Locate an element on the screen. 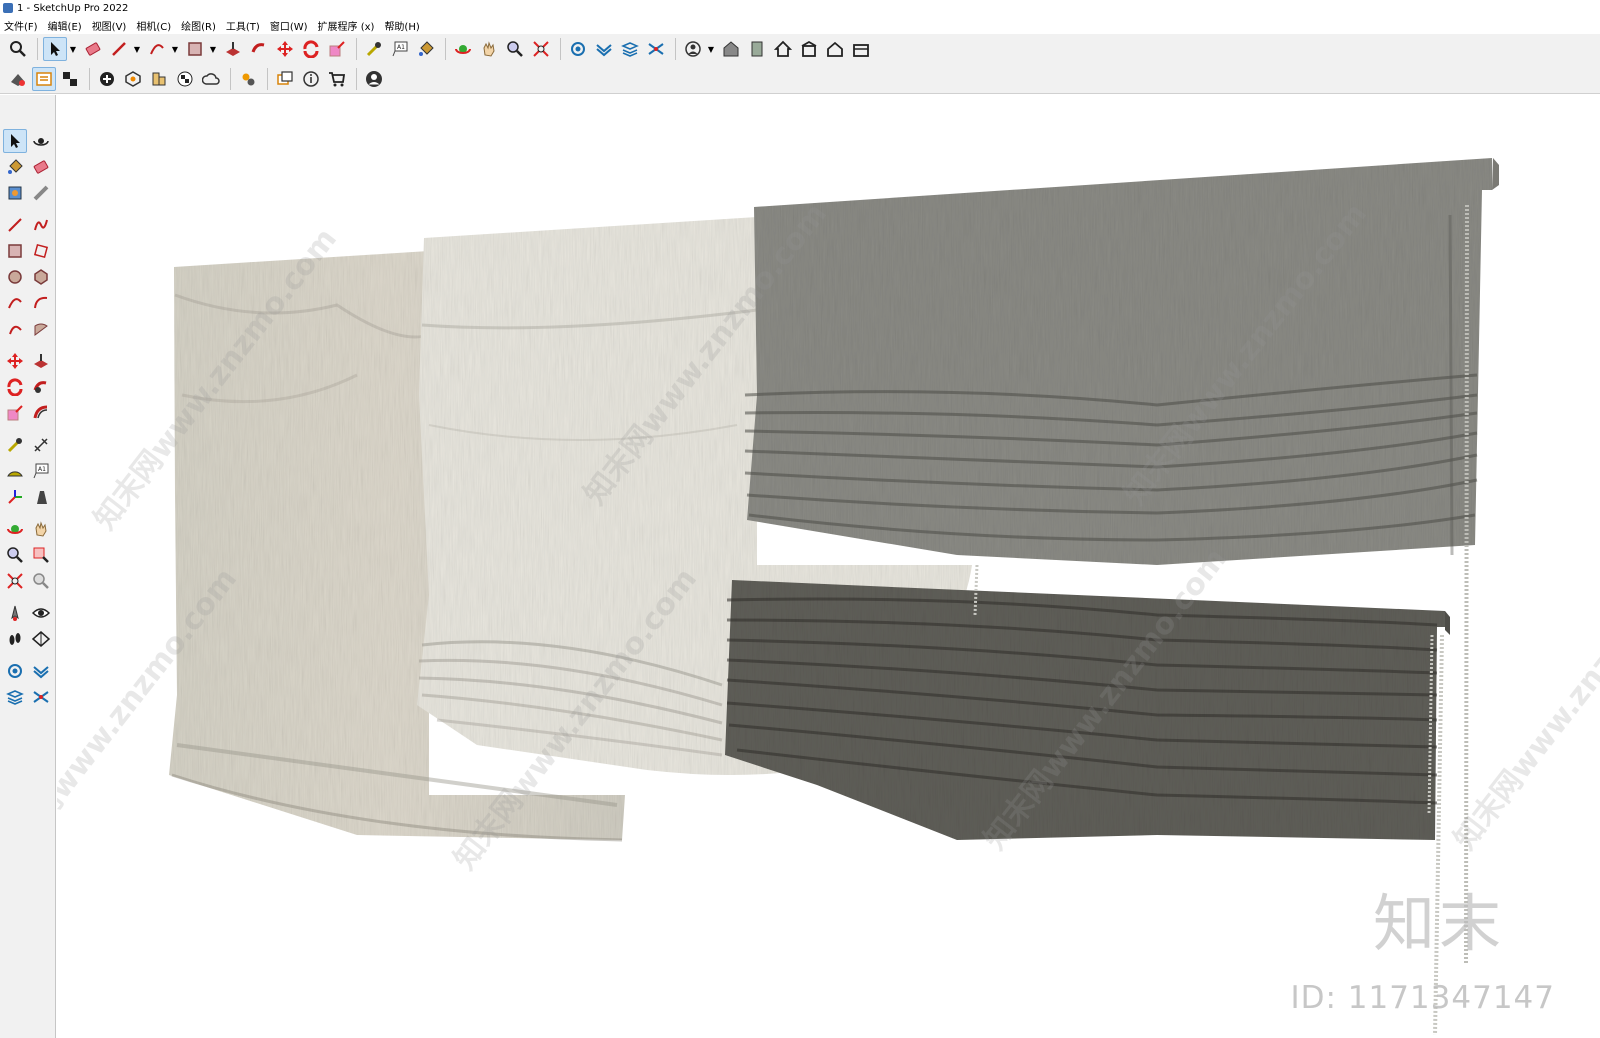 Image resolution: width=1600 pixels, height=1038 pixels. look-around-icon is located at coordinates (41, 613).